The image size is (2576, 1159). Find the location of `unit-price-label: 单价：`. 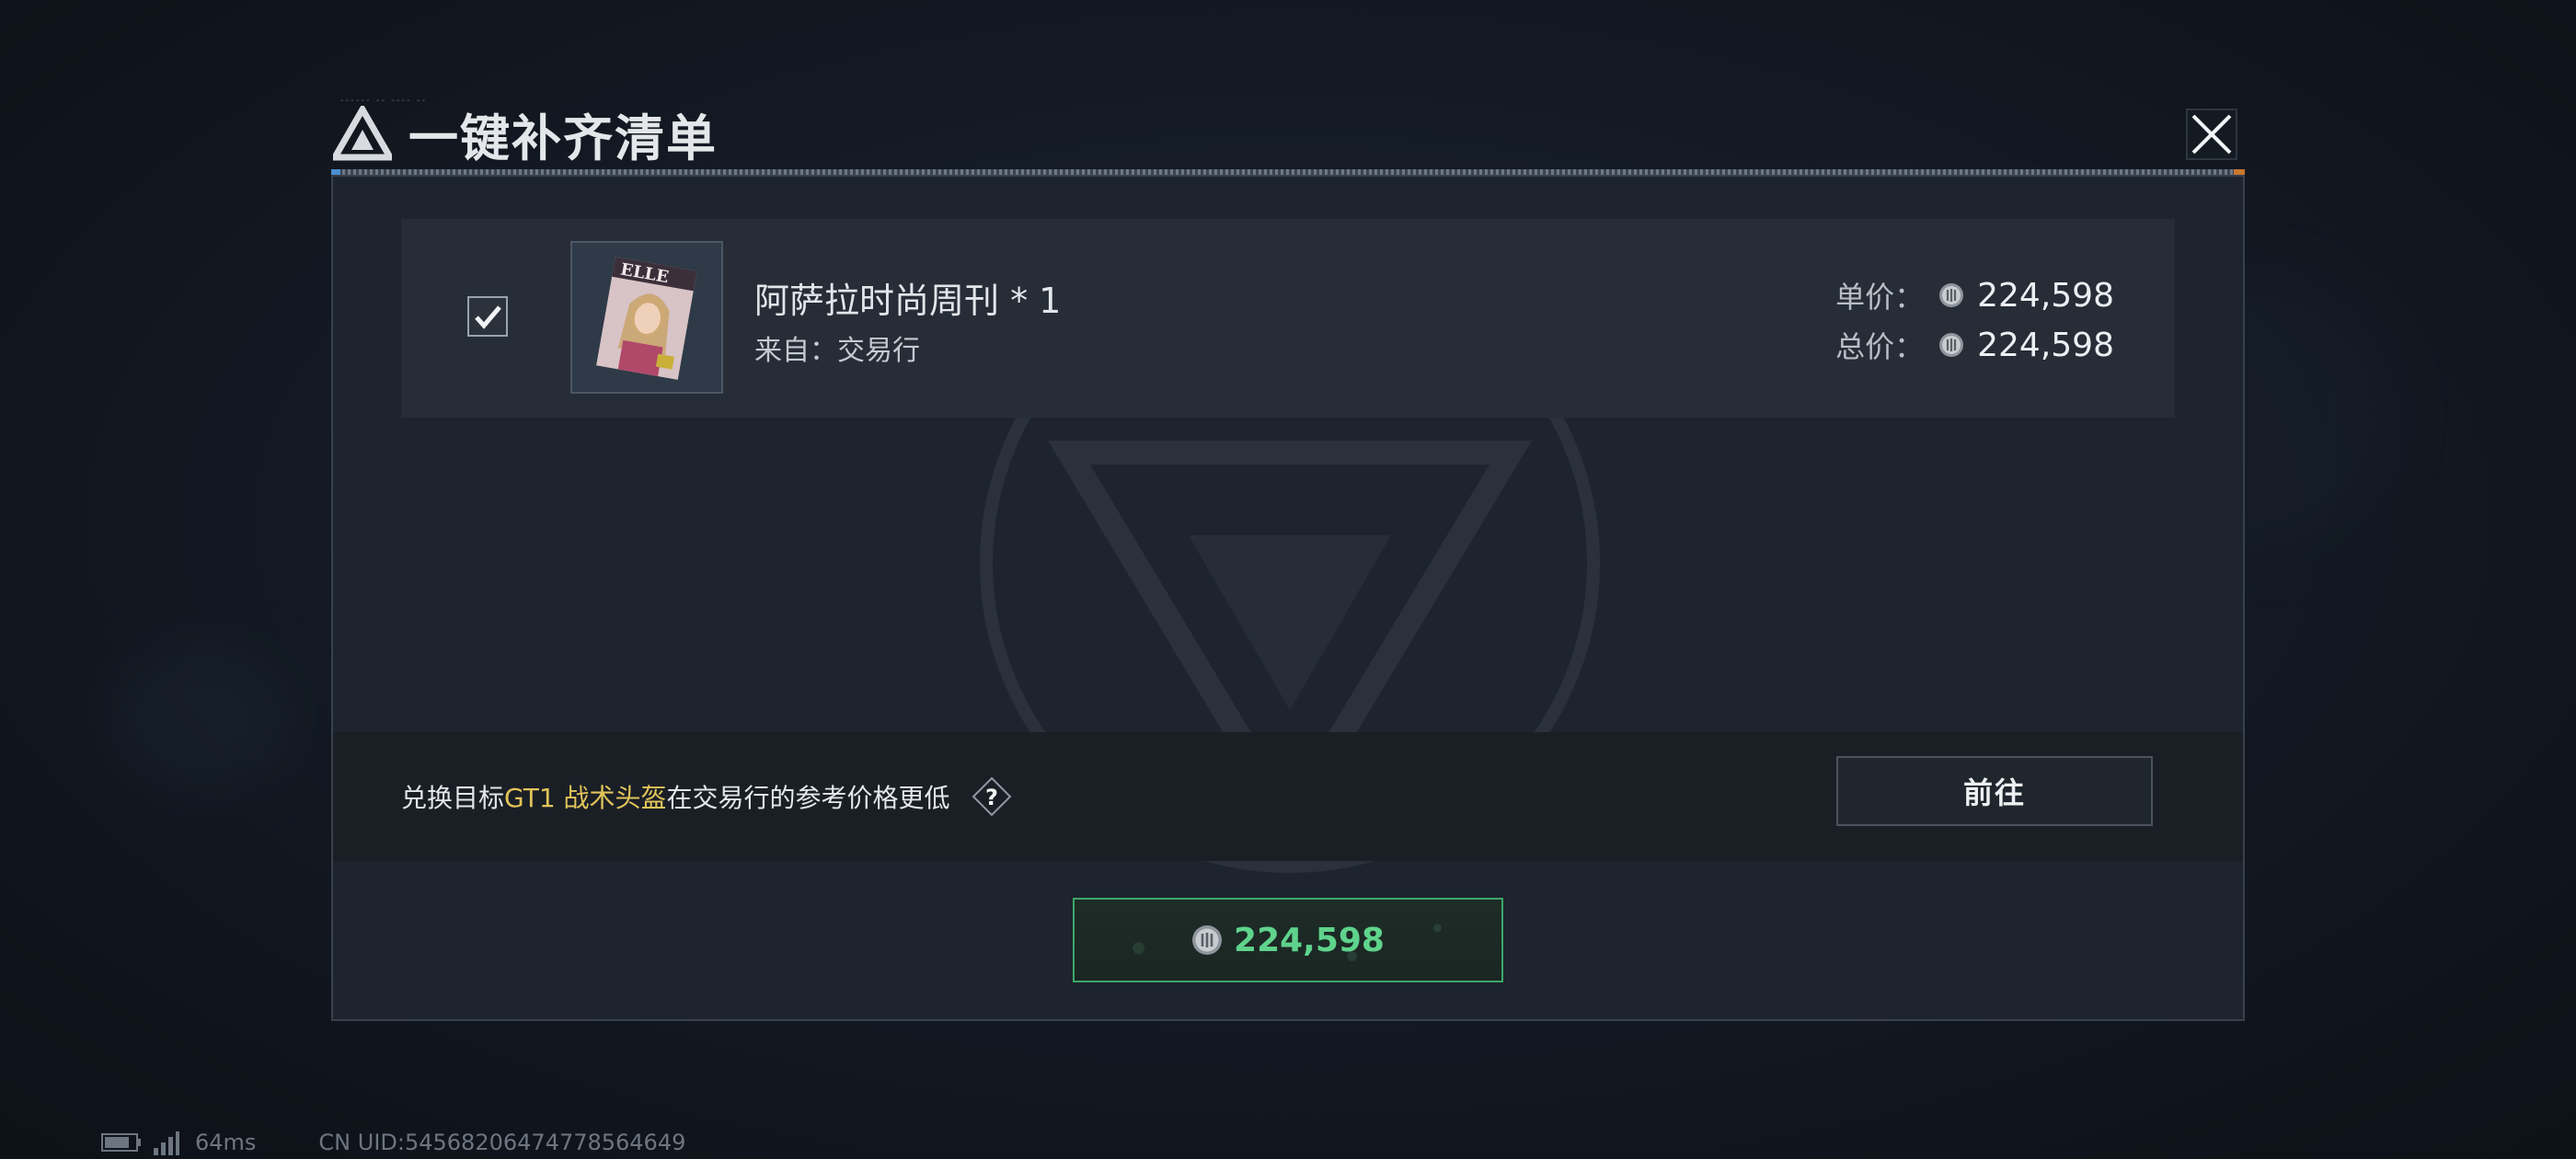

unit-price-label: 单价： is located at coordinates (1880, 297).